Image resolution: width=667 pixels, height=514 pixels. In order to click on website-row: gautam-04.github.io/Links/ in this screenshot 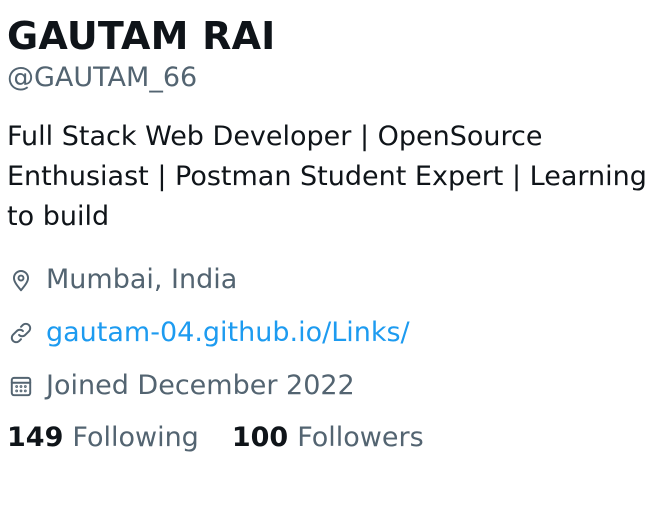, I will do `click(334, 332)`.